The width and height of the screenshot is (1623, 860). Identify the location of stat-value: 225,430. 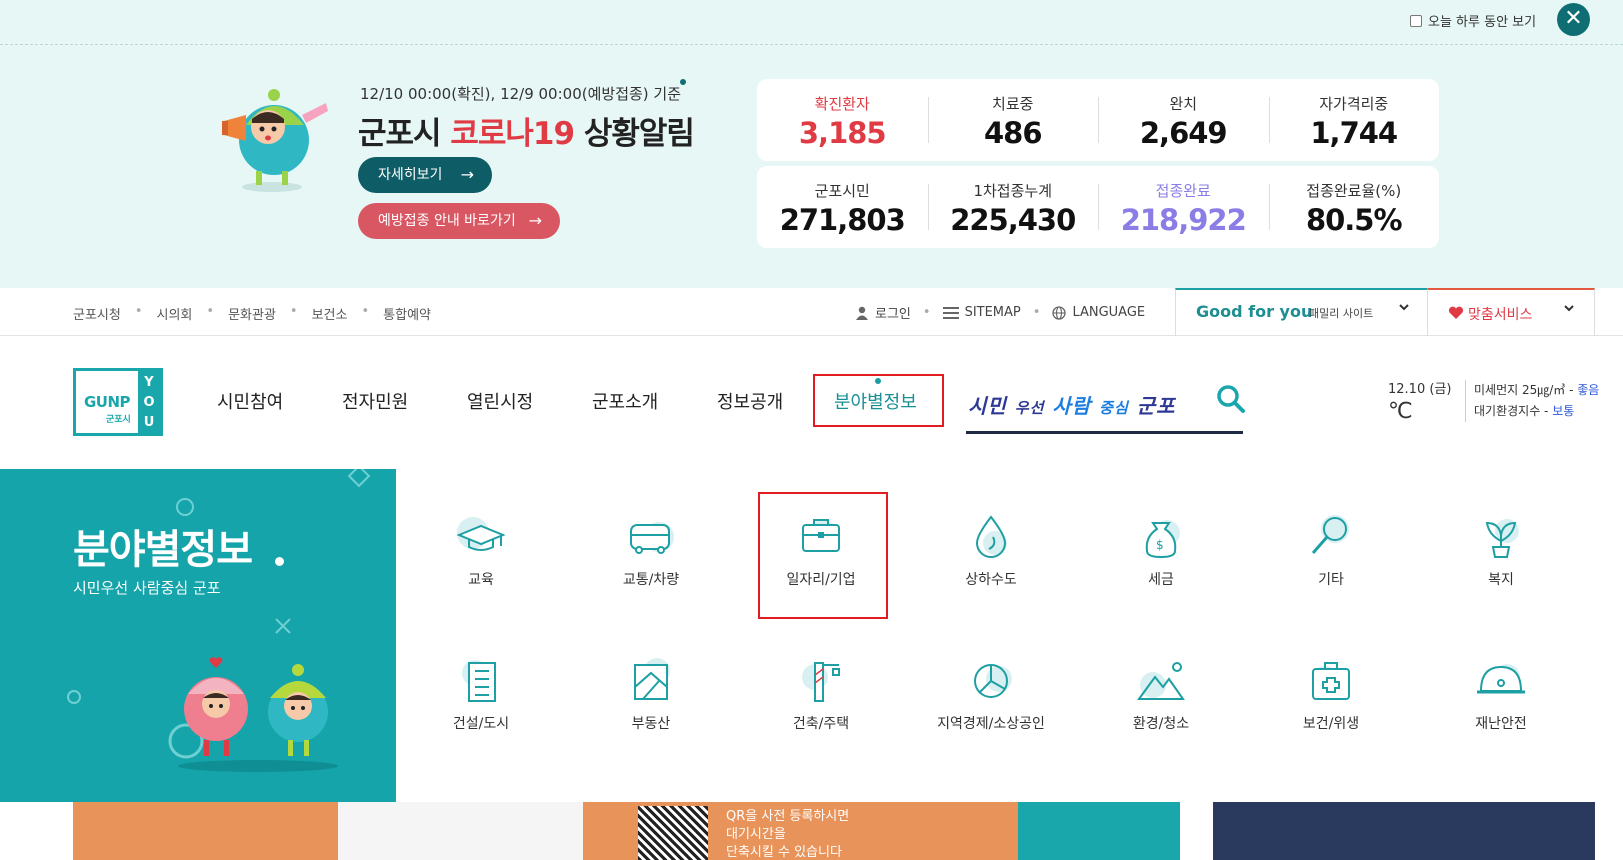
(1013, 220).